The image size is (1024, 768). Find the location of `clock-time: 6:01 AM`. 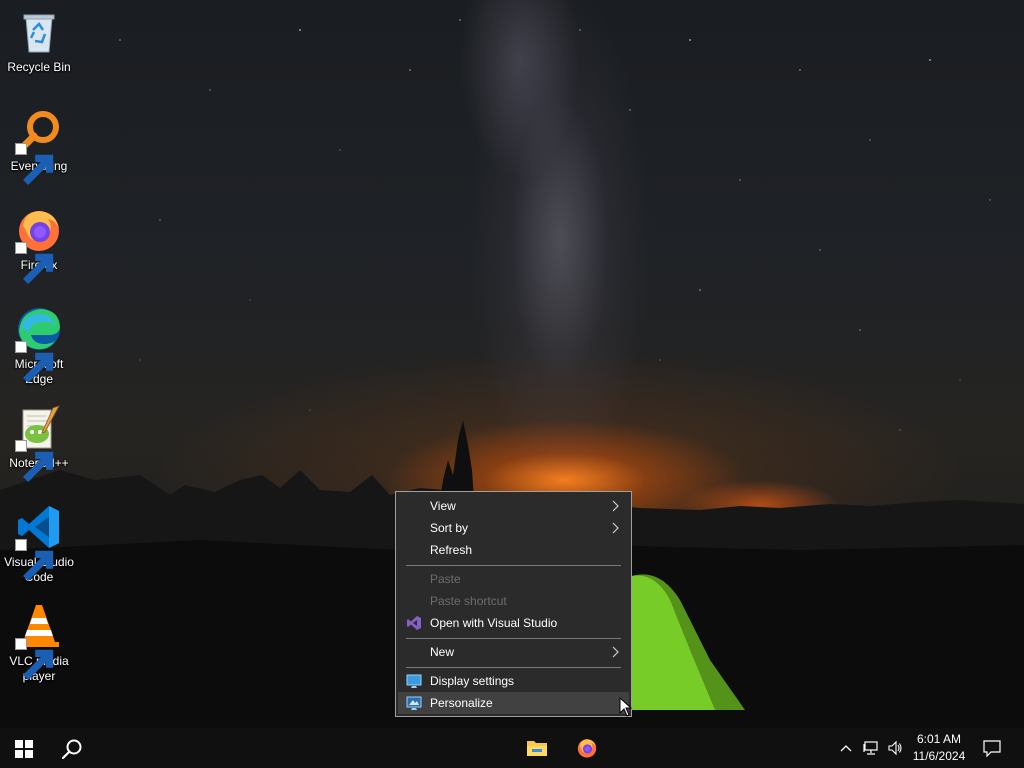

clock-time: 6:01 AM is located at coordinates (939, 739).